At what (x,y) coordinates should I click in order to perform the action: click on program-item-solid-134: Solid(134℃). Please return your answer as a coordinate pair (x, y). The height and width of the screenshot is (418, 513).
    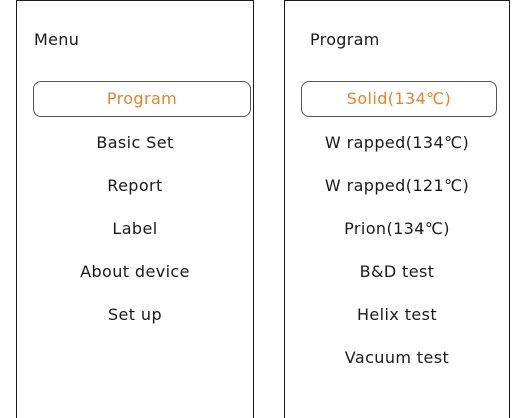
    Looking at the image, I should click on (399, 99).